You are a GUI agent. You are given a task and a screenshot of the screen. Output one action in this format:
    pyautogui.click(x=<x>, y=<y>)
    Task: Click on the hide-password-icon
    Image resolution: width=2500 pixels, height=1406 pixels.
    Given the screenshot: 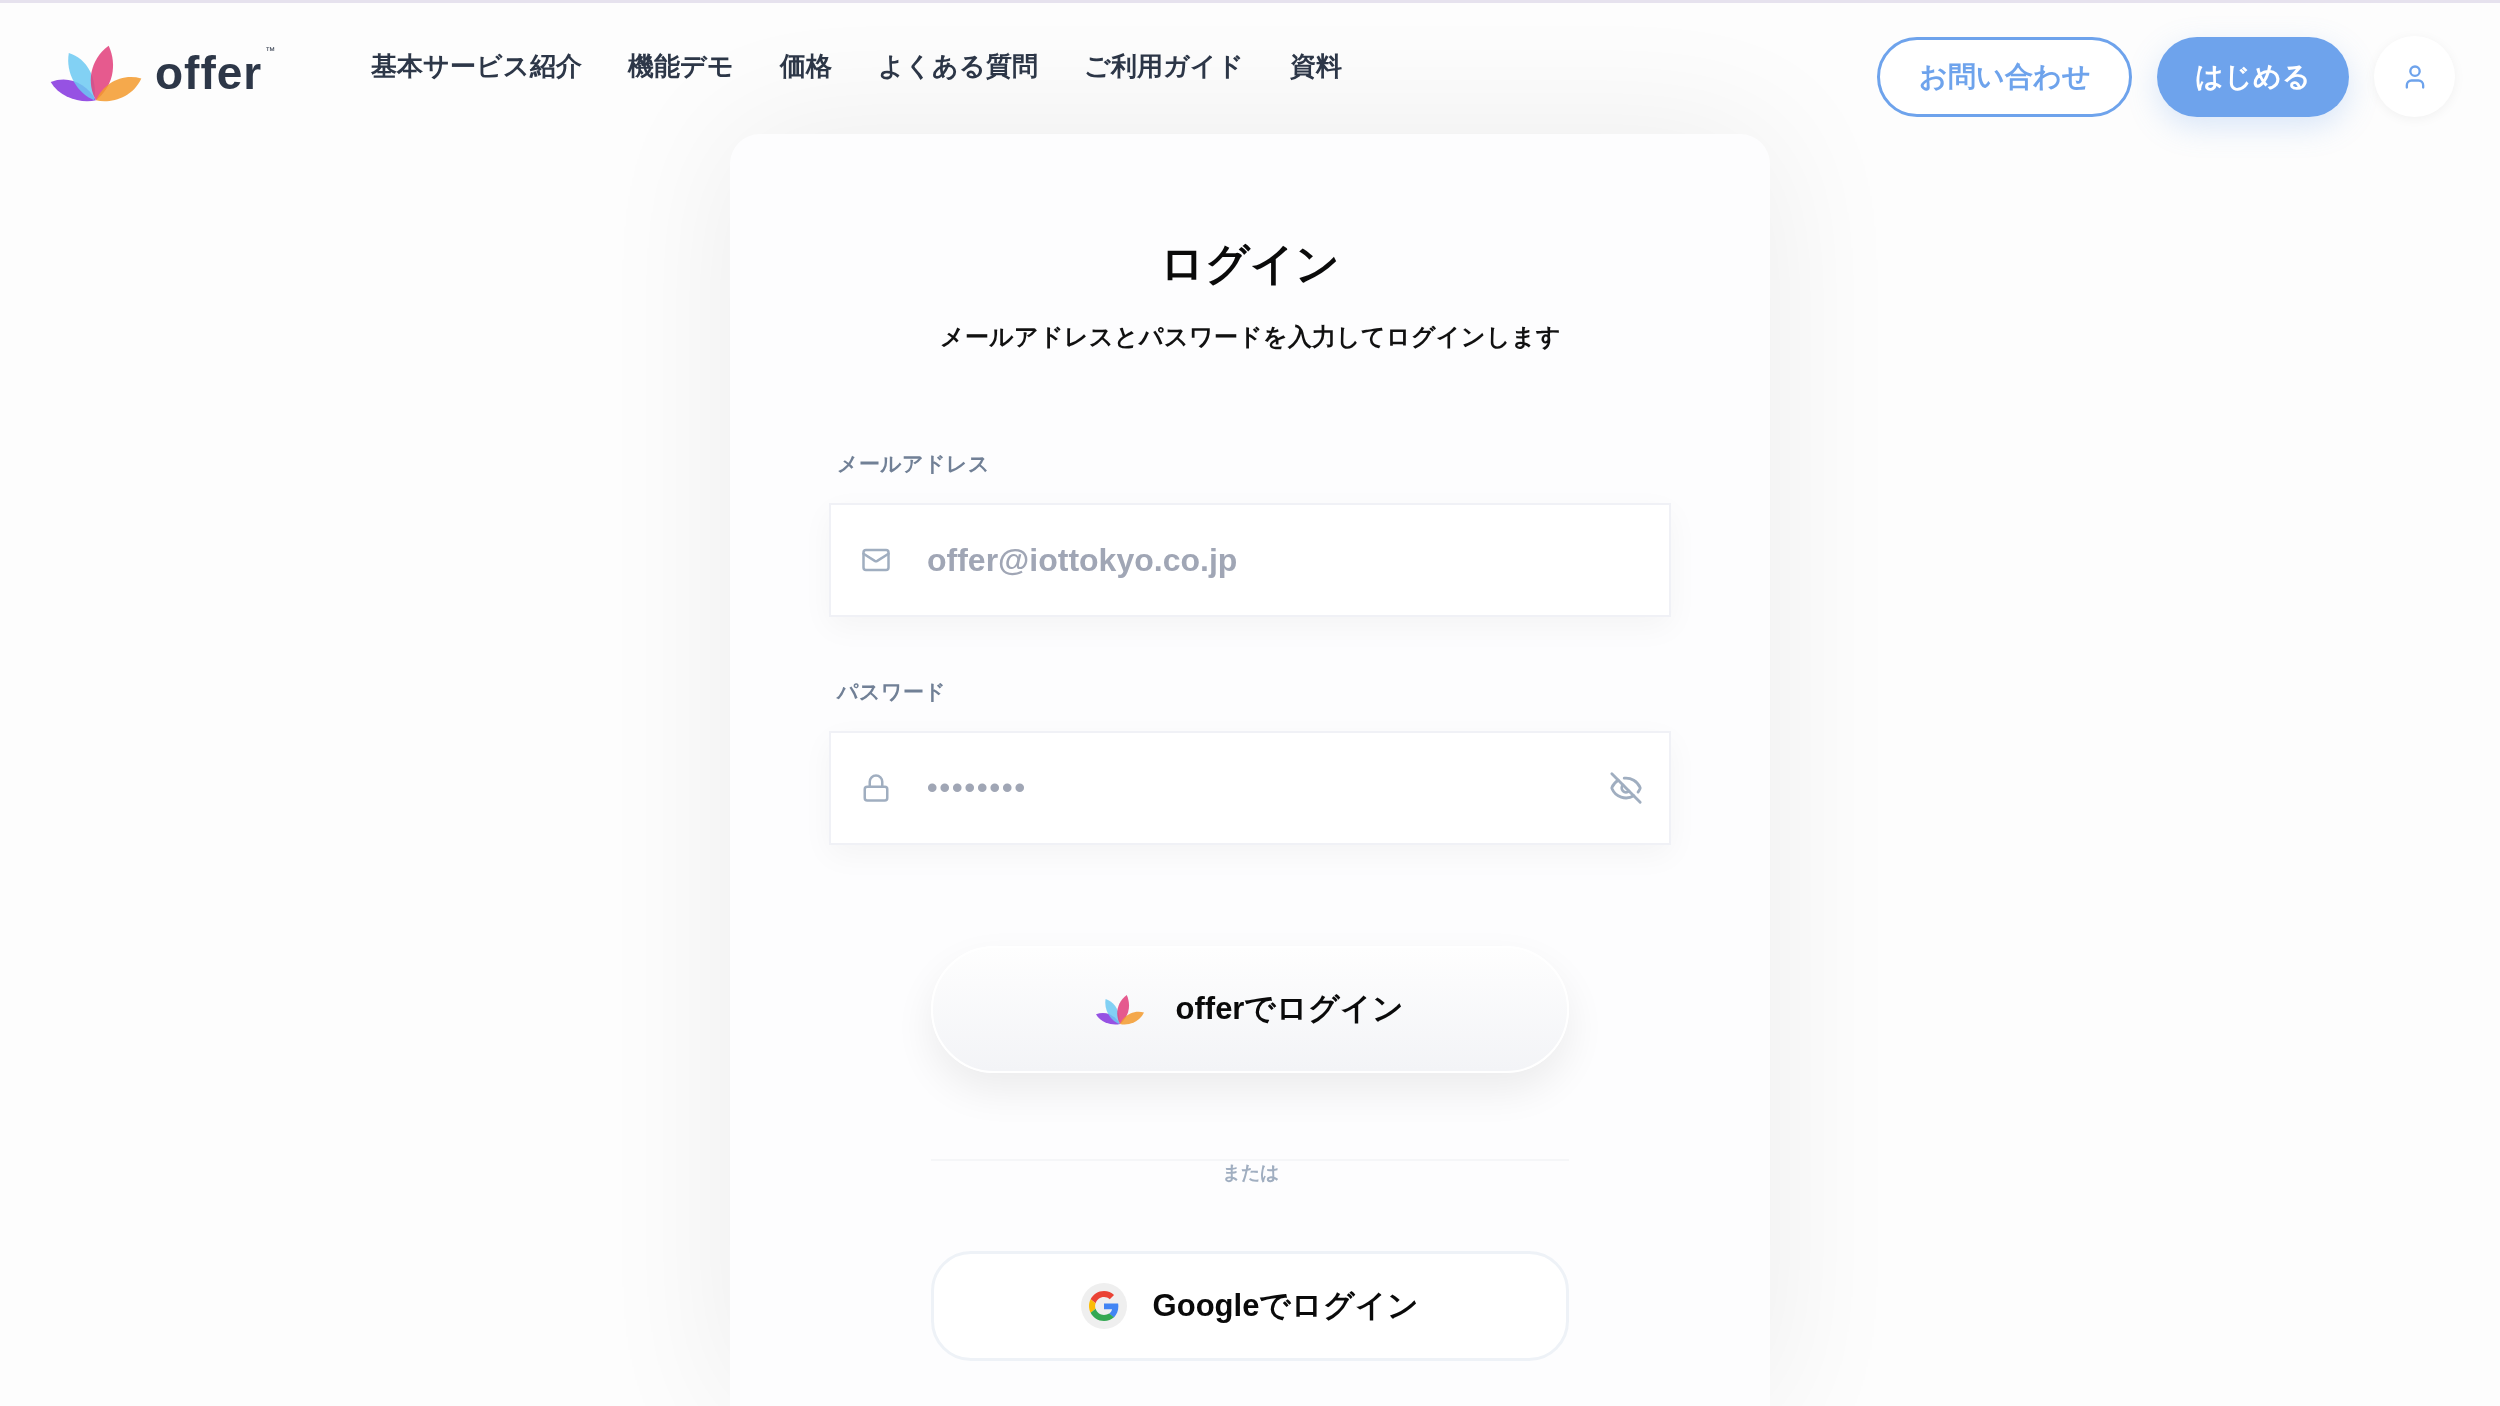 What is the action you would take?
    pyautogui.click(x=1626, y=788)
    